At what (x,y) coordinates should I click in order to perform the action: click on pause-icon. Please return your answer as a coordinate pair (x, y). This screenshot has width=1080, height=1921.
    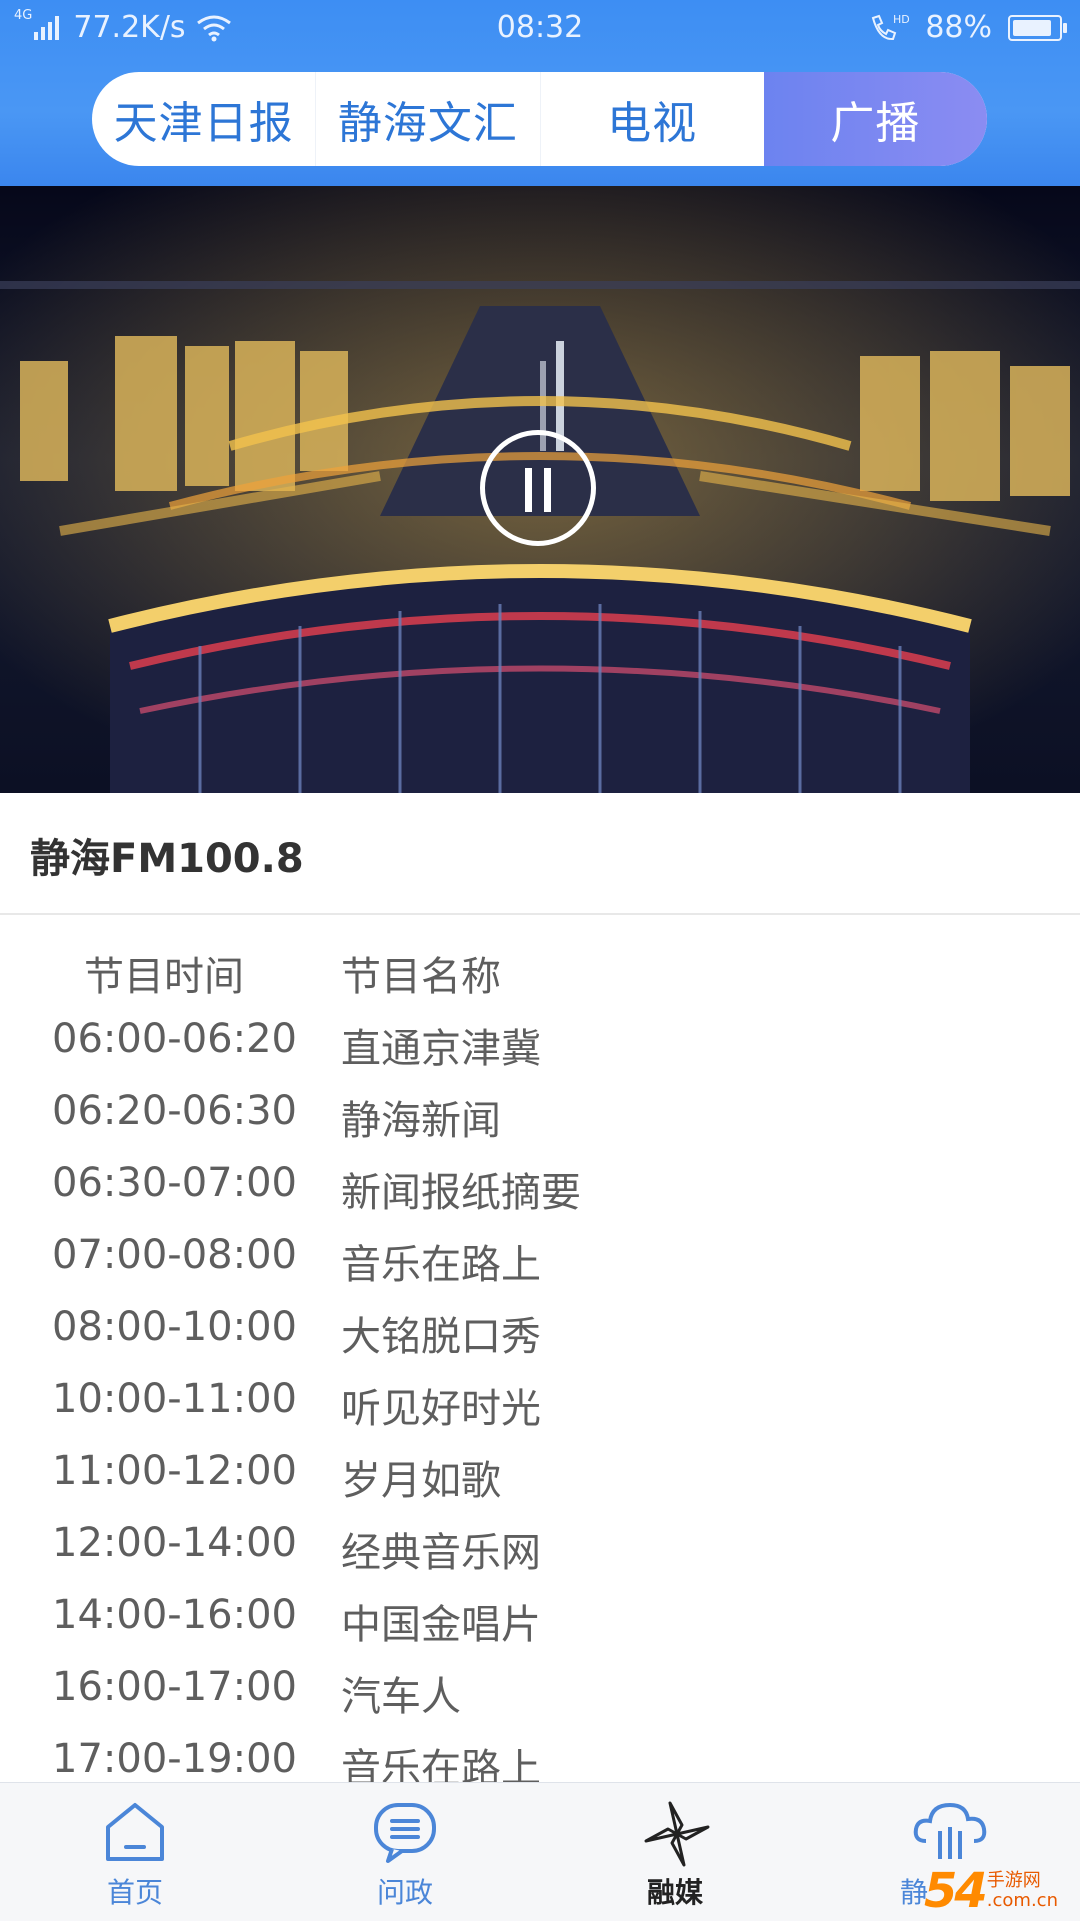
    Looking at the image, I should click on (528, 490).